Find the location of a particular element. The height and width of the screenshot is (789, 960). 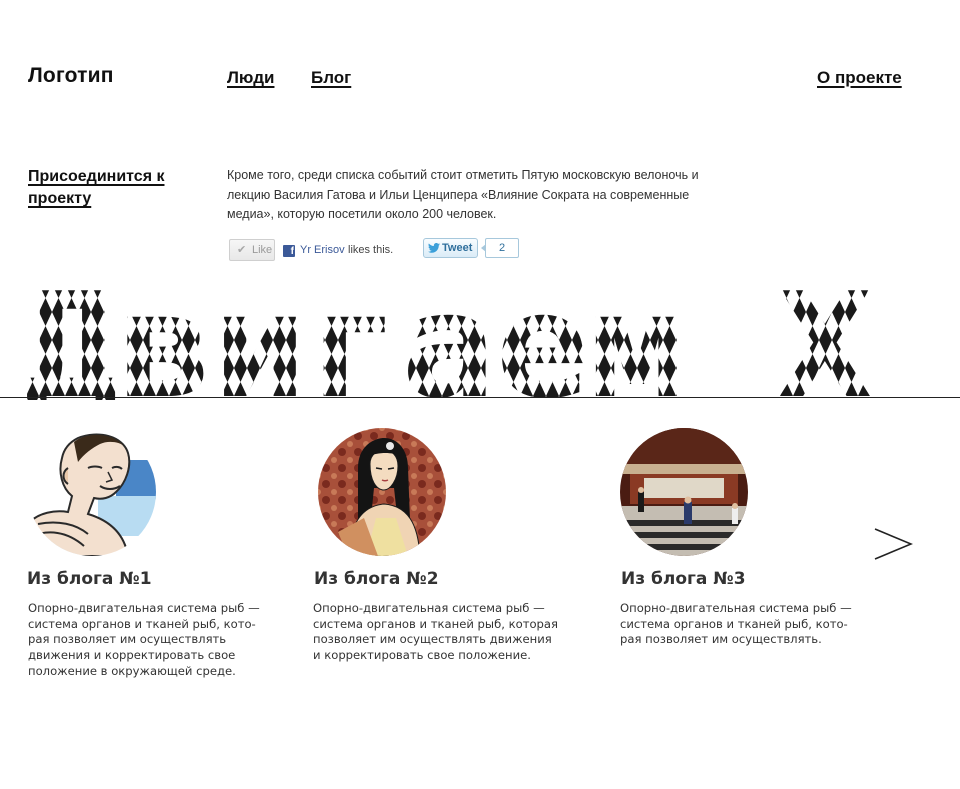

facebook-icon: f is located at coordinates (289, 251).